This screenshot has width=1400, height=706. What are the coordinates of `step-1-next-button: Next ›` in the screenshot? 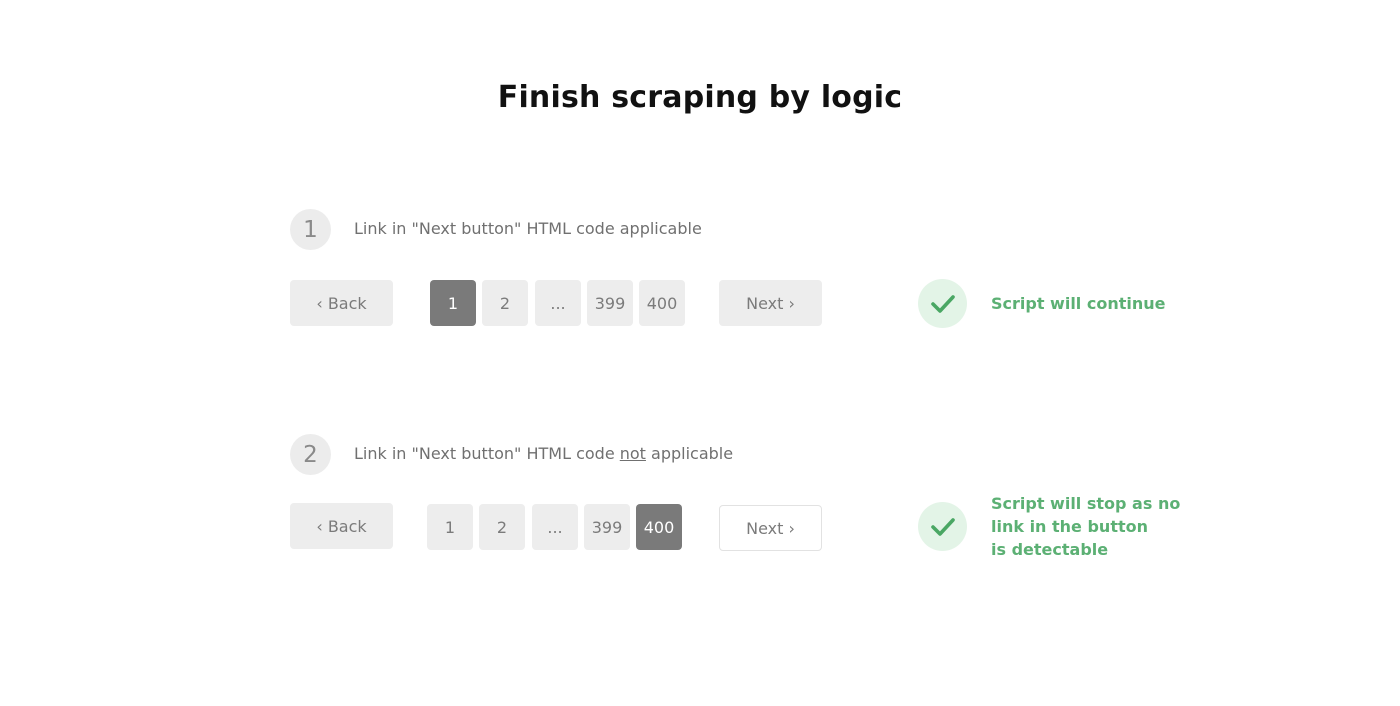 It's located at (770, 303).